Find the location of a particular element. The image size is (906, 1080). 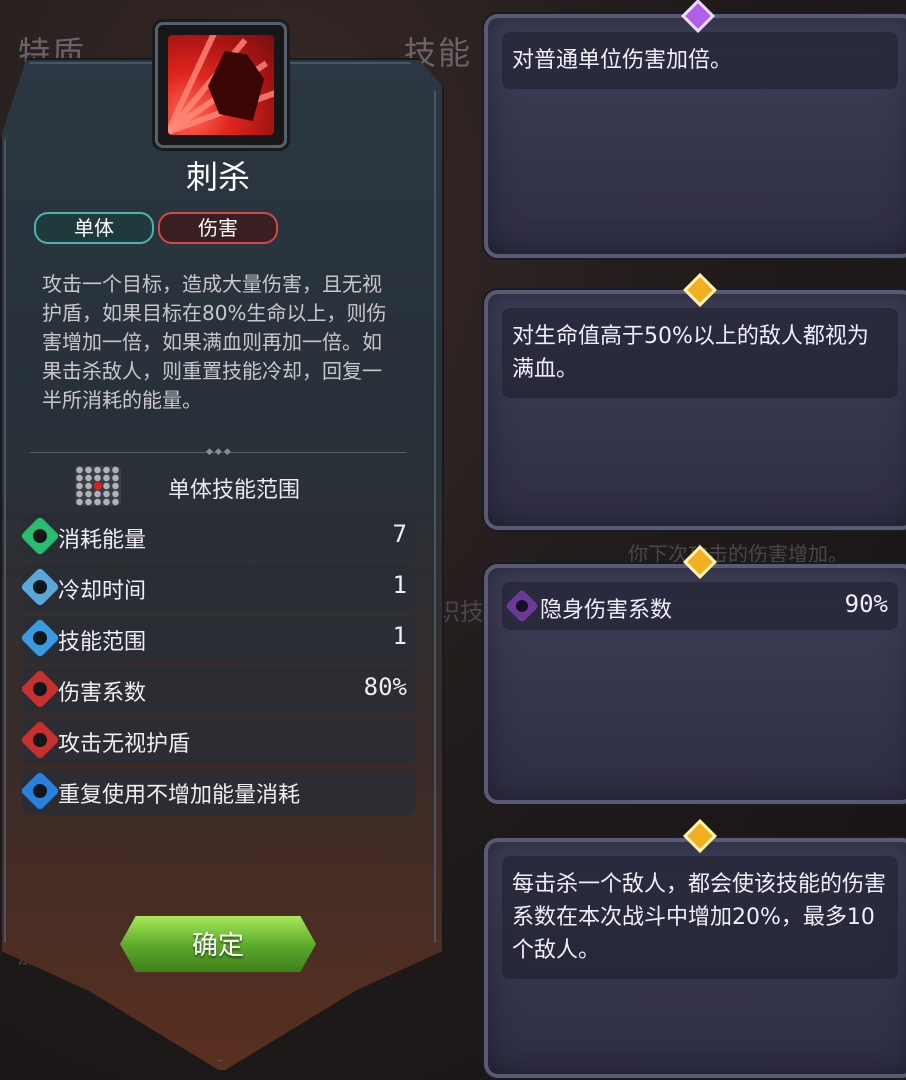

tag-single-target: 单体 is located at coordinates (94, 228).